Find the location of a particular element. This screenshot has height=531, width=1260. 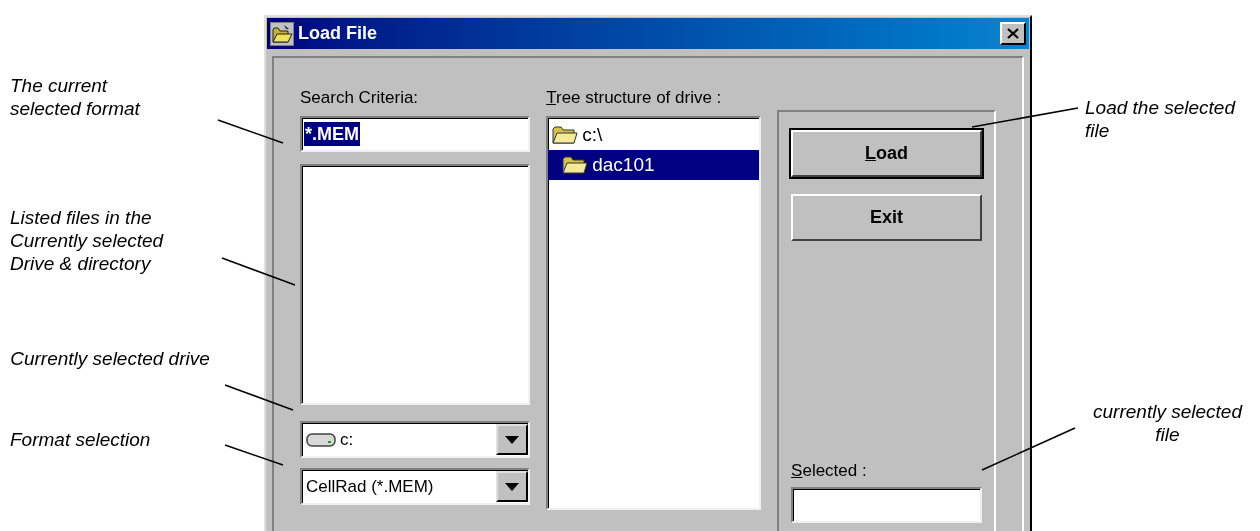

close-button is located at coordinates (1013, 33).